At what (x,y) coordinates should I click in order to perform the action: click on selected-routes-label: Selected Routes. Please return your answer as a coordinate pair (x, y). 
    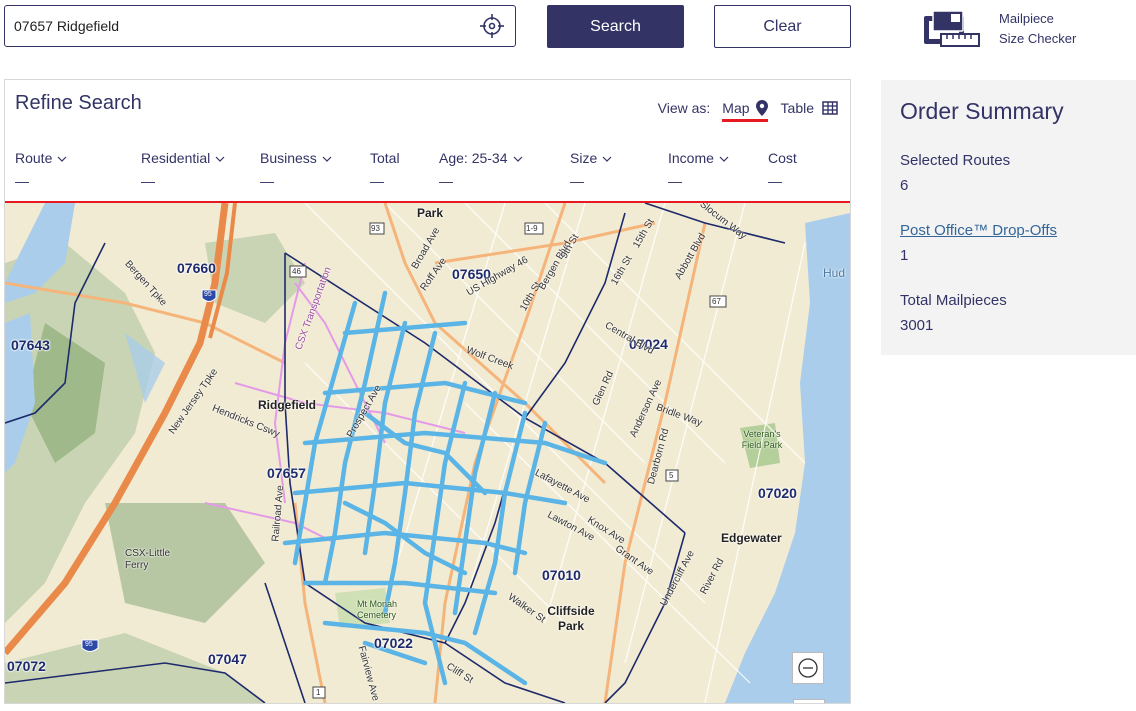
    Looking at the image, I should click on (955, 160).